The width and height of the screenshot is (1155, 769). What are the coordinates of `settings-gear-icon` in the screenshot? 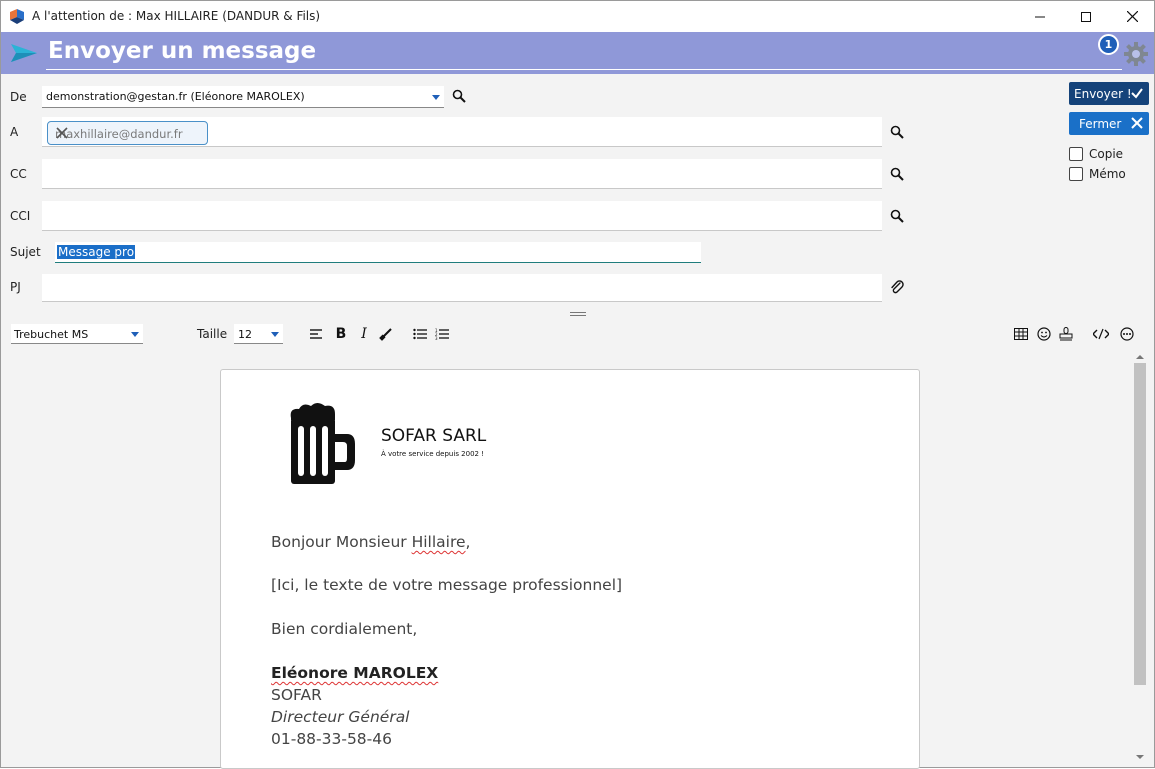 It's located at (1136, 55).